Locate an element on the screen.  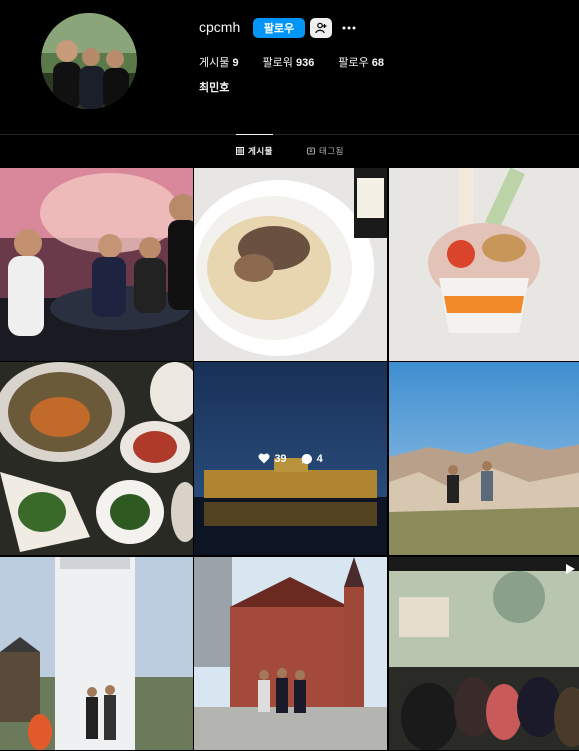
more-horizontal-icon is located at coordinates (349, 28).